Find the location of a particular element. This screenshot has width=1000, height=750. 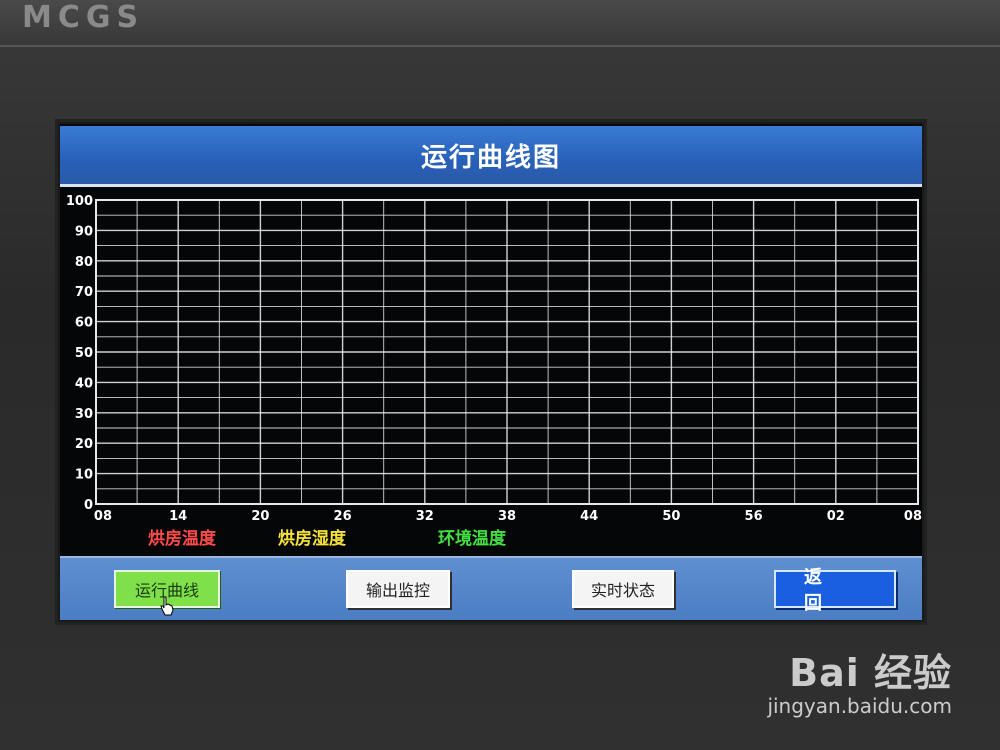

y-tick-label: 50 is located at coordinates (84, 353).